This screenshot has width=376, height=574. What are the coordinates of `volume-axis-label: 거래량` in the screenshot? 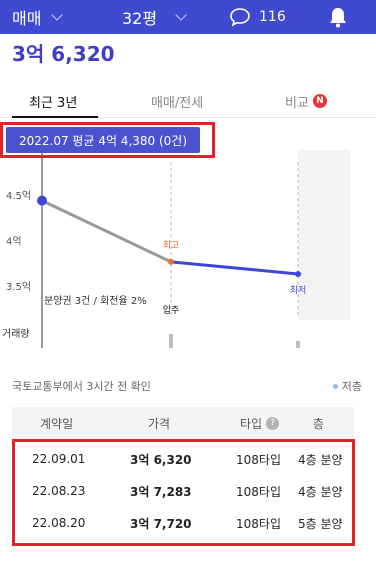 It's located at (16, 334).